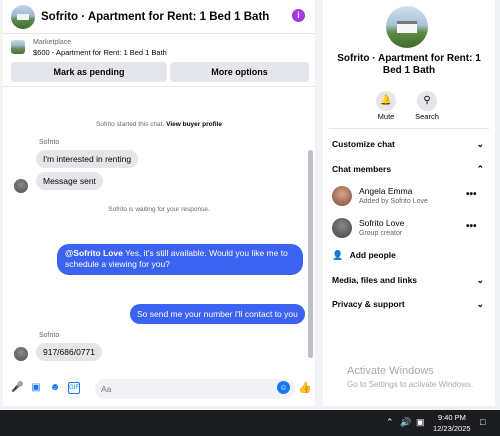 This screenshot has width=500, height=436. I want to click on view-buyer-profile-link: View buyer profile, so click(194, 124).